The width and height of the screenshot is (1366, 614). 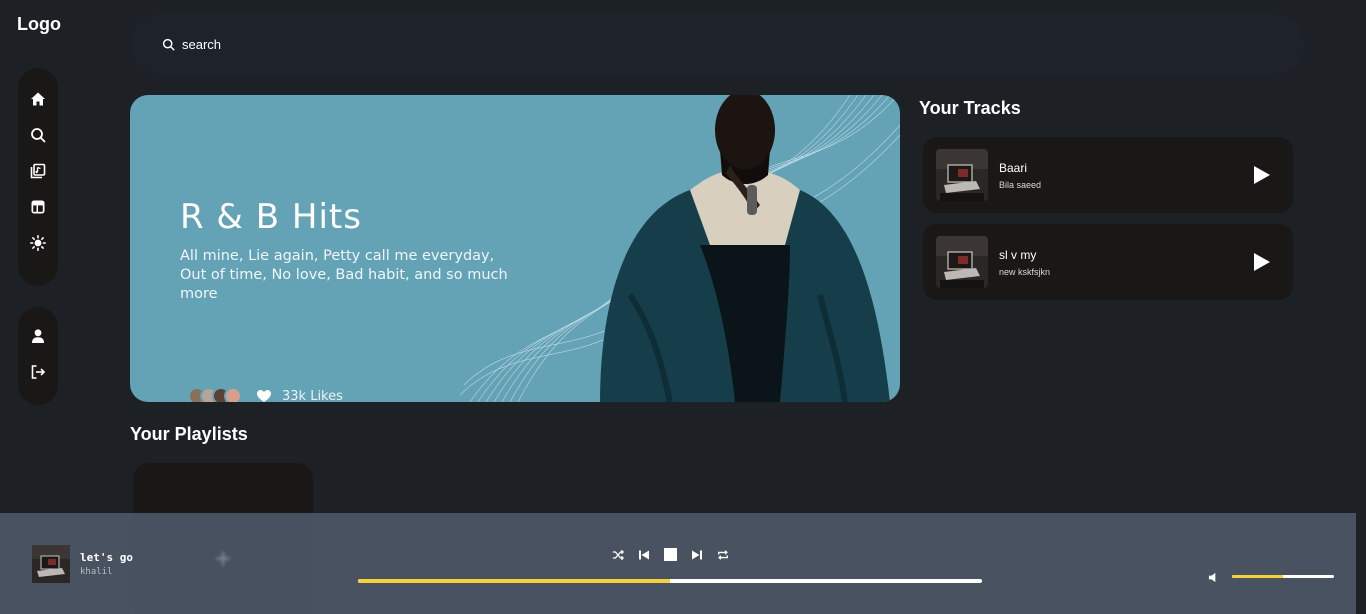 I want to click on sidebar-account-nav, so click(x=38, y=356).